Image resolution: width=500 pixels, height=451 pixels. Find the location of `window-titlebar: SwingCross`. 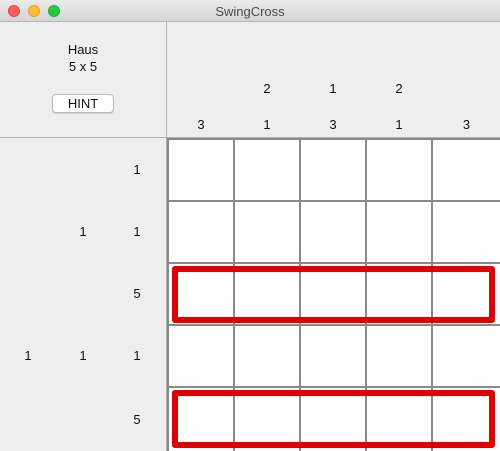

window-titlebar: SwingCross is located at coordinates (250, 11).